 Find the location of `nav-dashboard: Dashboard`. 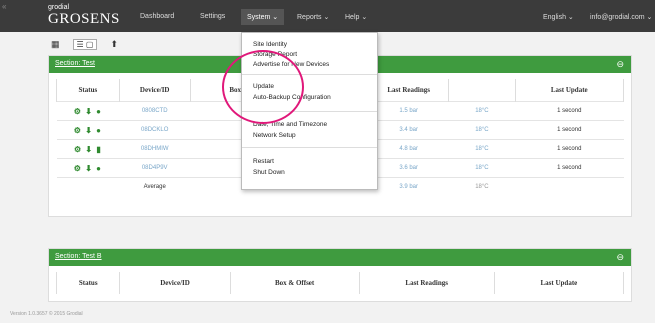

nav-dashboard: Dashboard is located at coordinates (157, 16).